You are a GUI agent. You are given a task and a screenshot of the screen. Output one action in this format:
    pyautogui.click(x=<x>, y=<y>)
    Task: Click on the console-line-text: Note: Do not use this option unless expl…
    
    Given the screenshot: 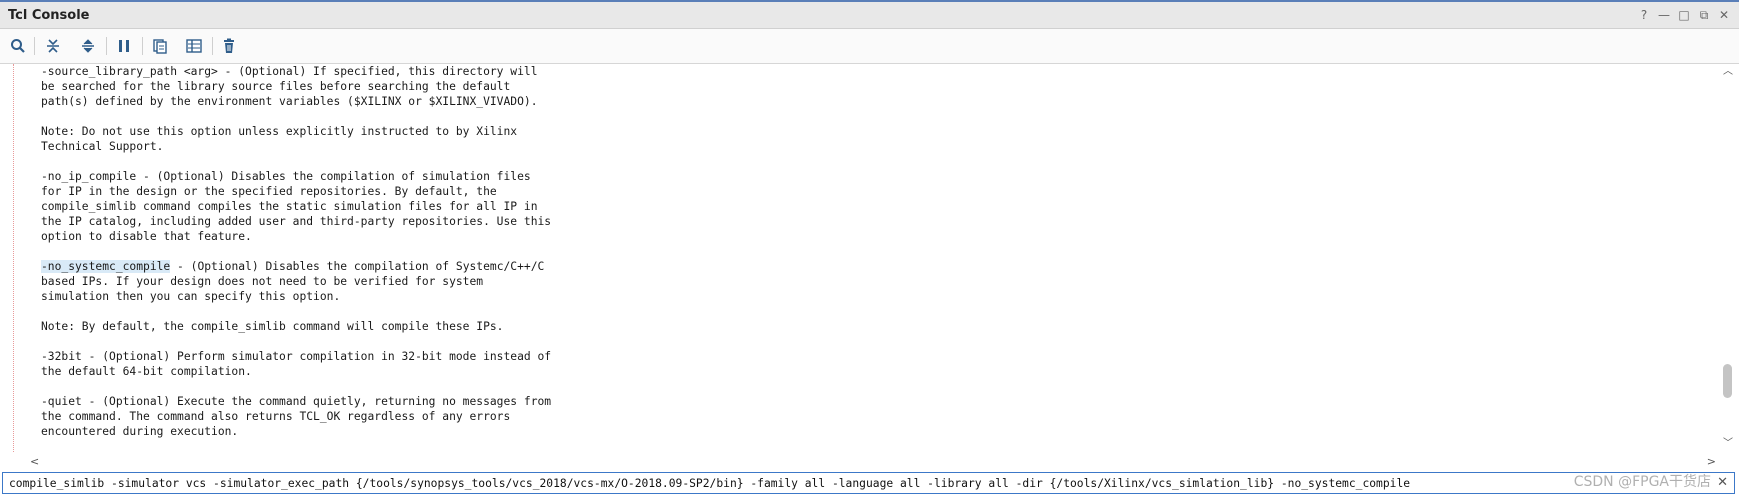 What is the action you would take?
    pyautogui.click(x=279, y=131)
    